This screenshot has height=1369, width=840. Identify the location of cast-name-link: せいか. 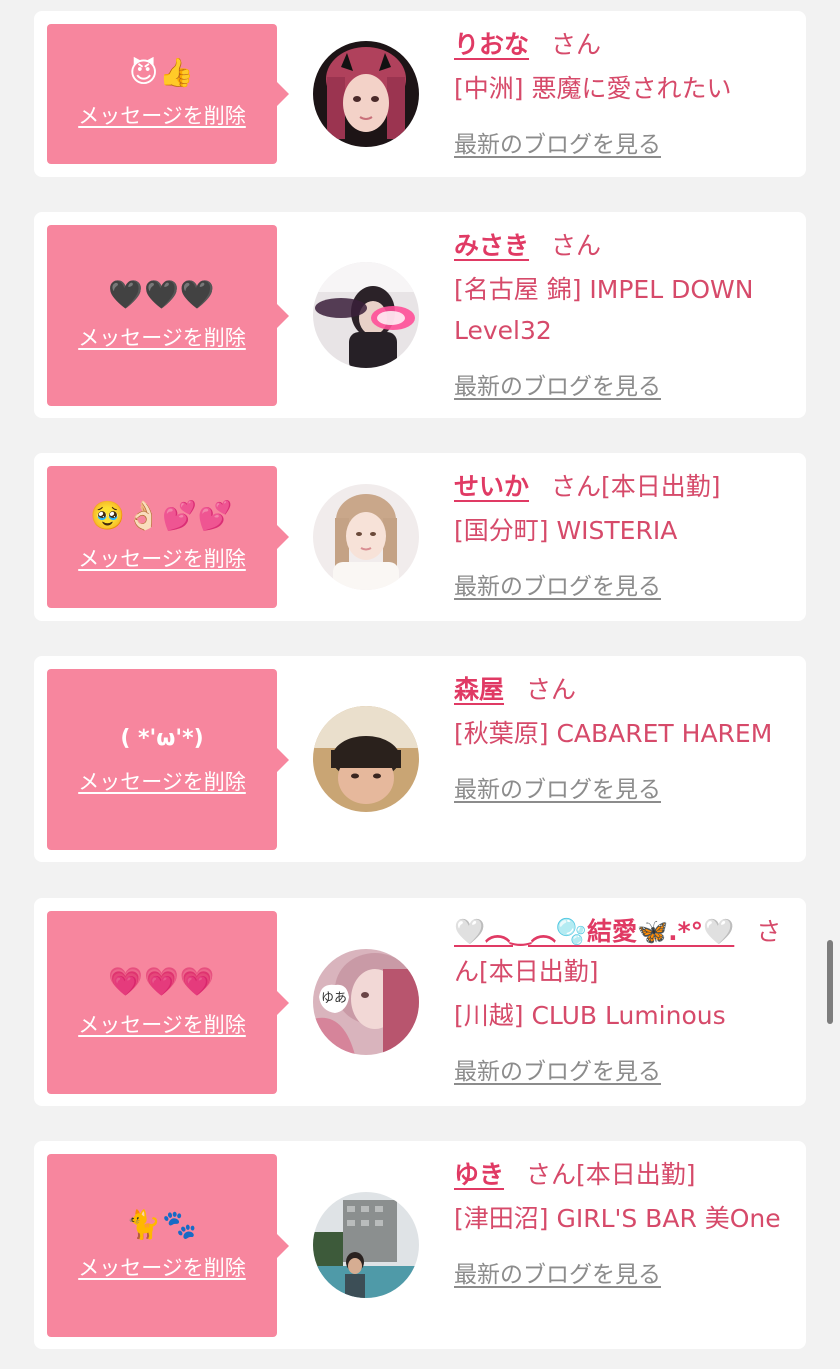
(491, 486).